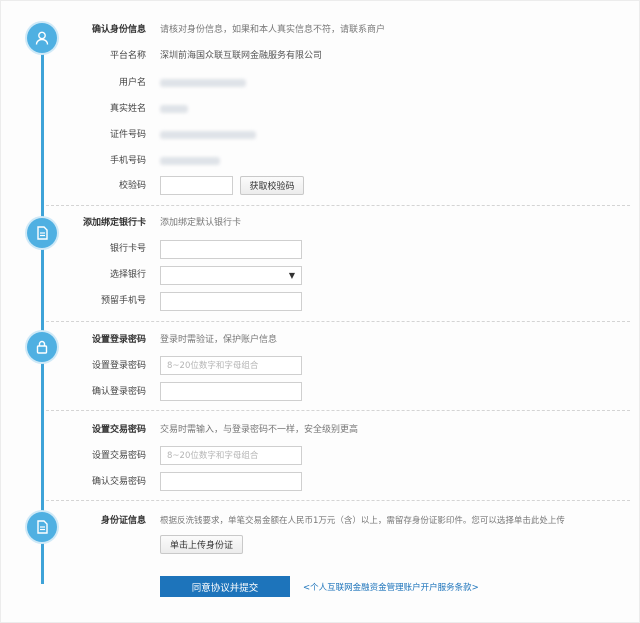 The image size is (640, 623). Describe the element at coordinates (203, 83) in the screenshot. I see `username-value-redacted` at that location.